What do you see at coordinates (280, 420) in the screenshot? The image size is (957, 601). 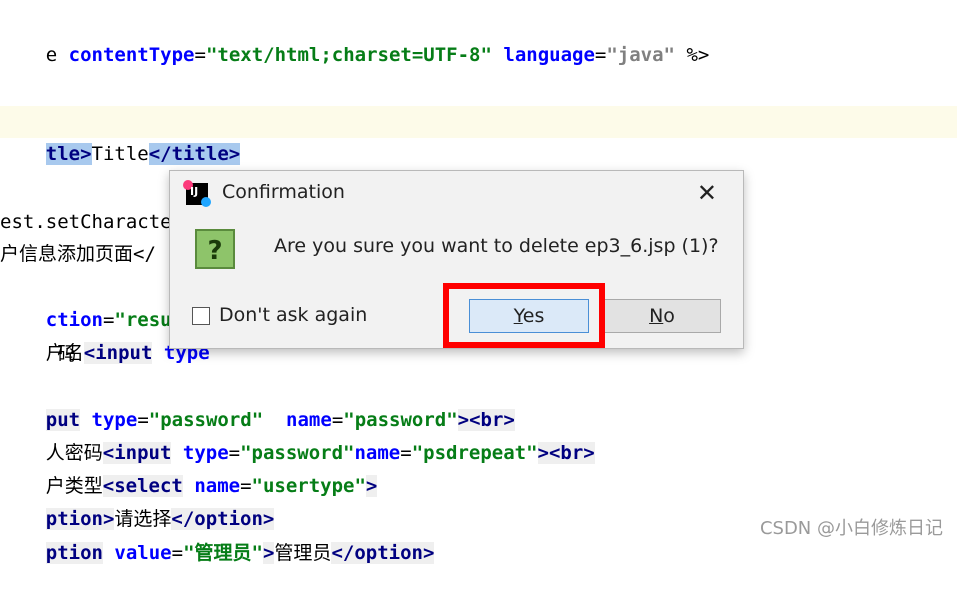 I see `code-line-8: put type="password" name="password"><br>` at bounding box center [280, 420].